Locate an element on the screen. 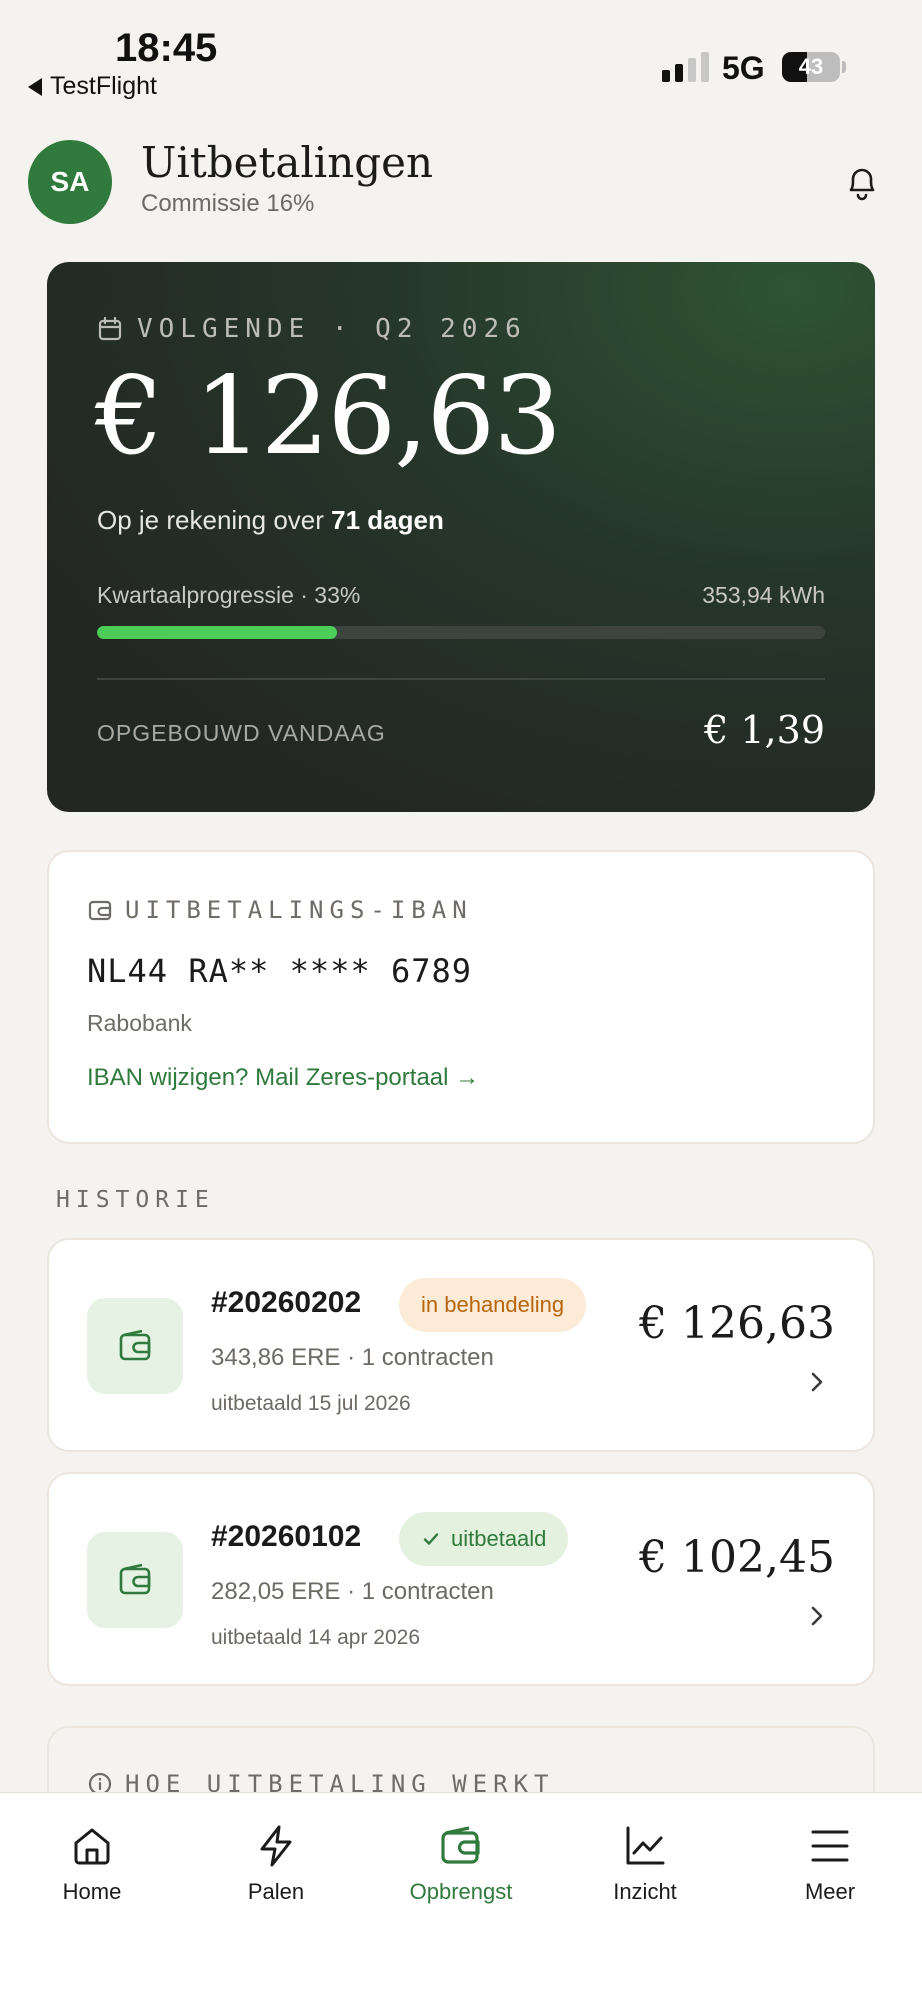  tab-palen: Palen is located at coordinates (276, 1864).